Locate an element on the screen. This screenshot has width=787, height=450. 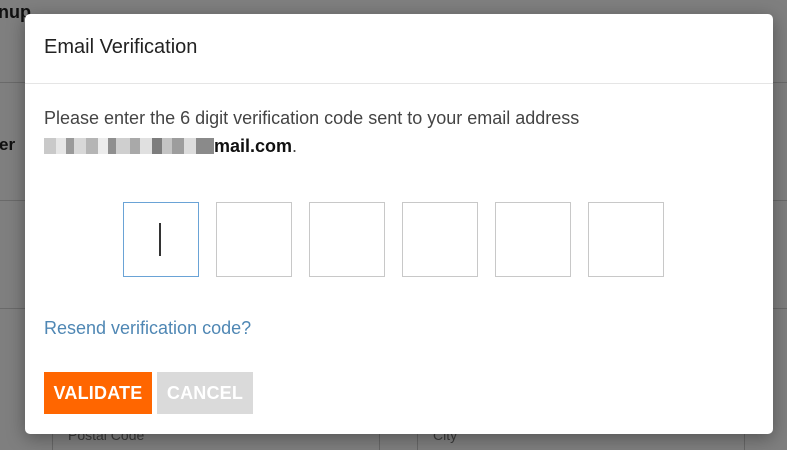
dialog-header: Email Verification is located at coordinates (399, 49).